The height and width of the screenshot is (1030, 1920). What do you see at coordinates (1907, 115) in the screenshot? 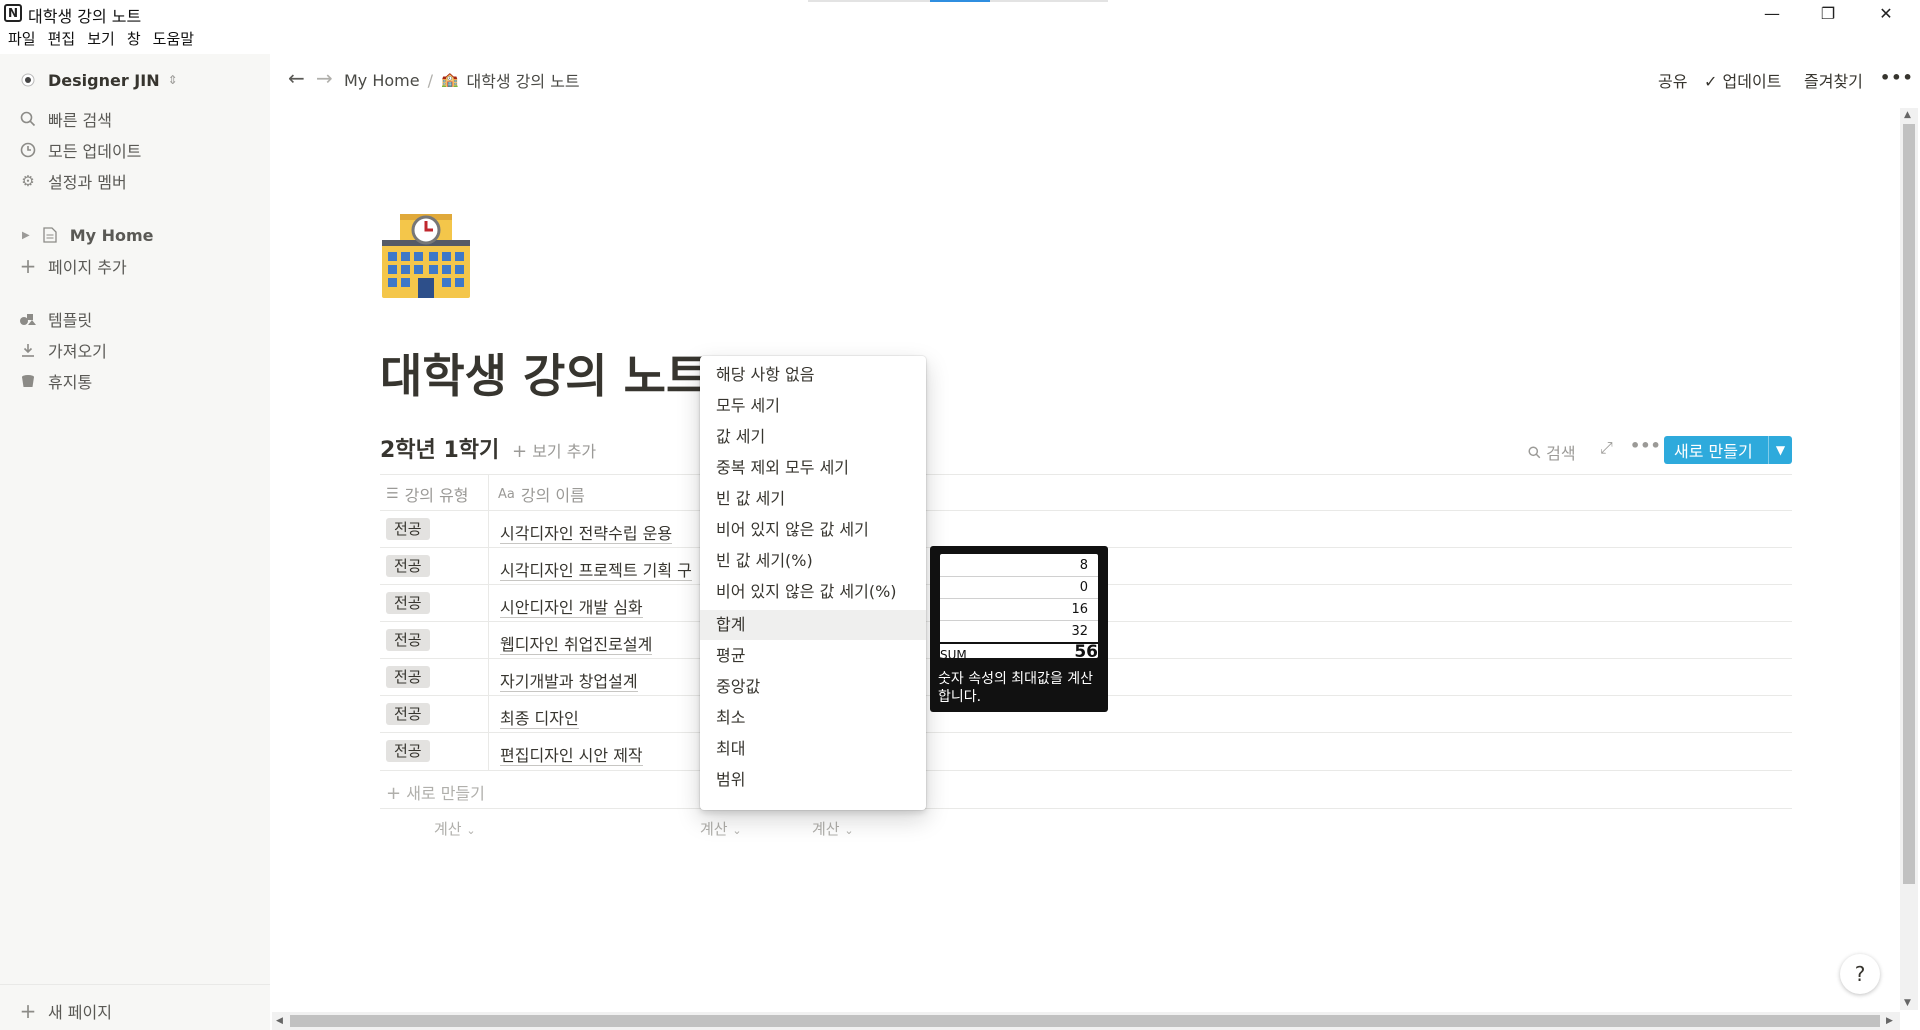
I see `scroll-up-arrow-icon: ▲` at bounding box center [1907, 115].